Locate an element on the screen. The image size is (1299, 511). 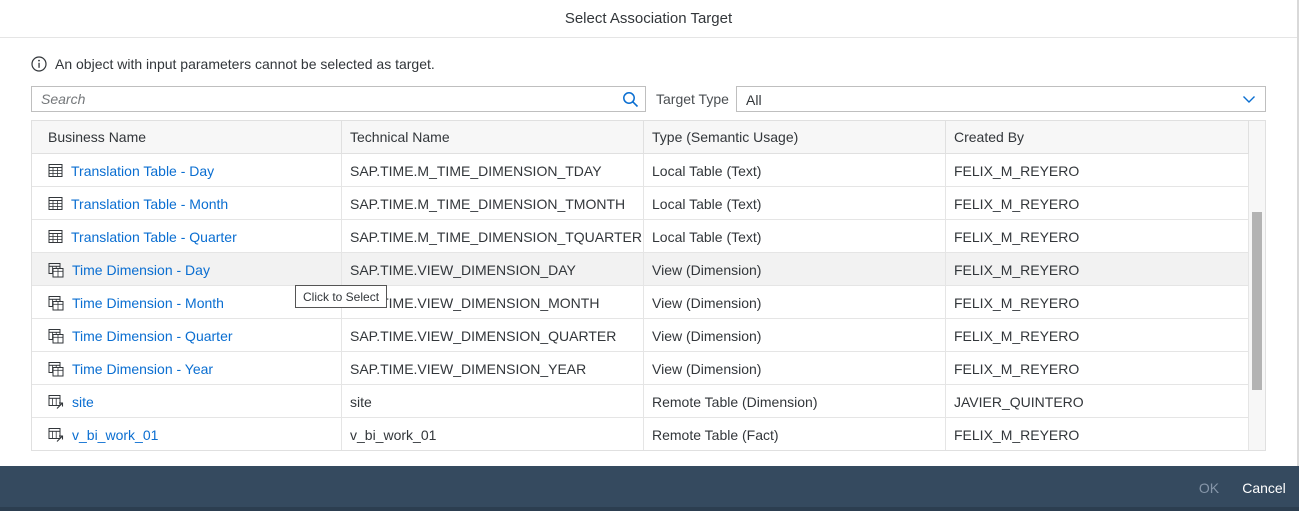
cancel-button: Cancel is located at coordinates (1264, 488).